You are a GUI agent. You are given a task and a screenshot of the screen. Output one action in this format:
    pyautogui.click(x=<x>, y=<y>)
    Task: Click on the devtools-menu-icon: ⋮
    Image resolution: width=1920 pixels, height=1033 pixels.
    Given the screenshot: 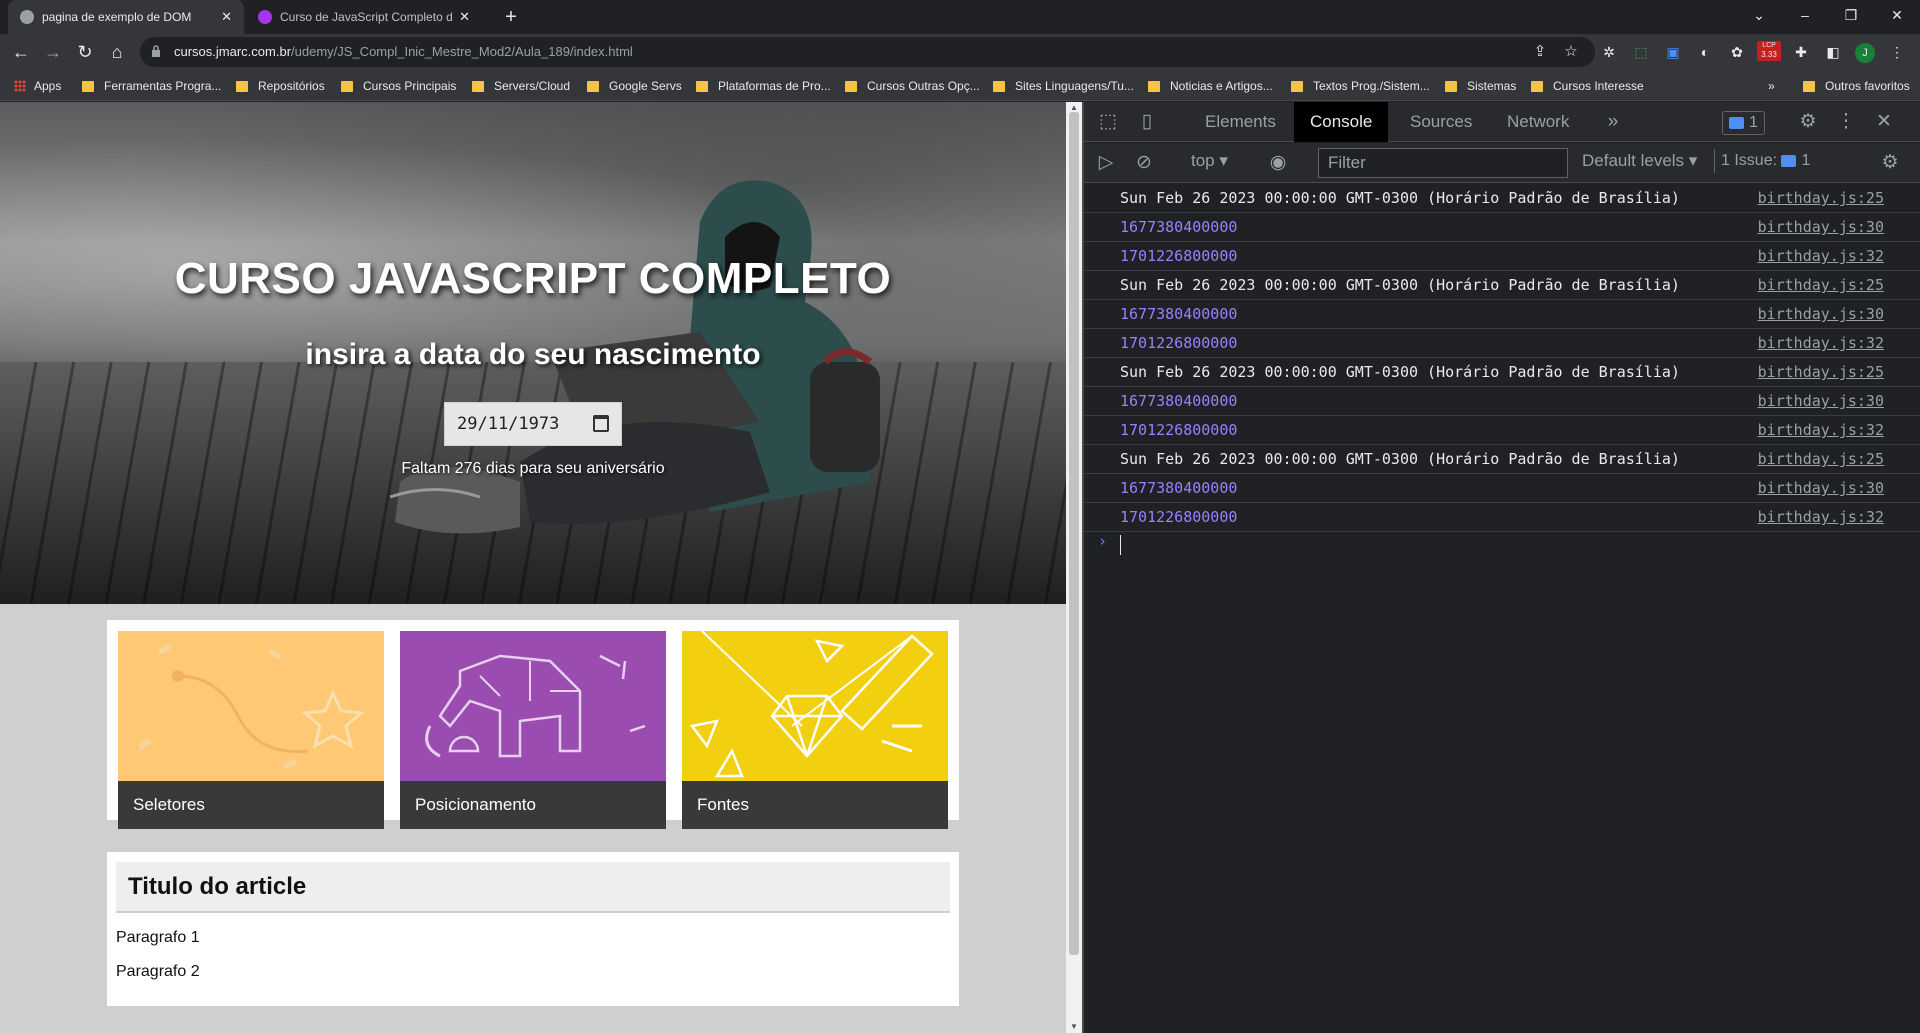 What is the action you would take?
    pyautogui.click(x=1846, y=122)
    